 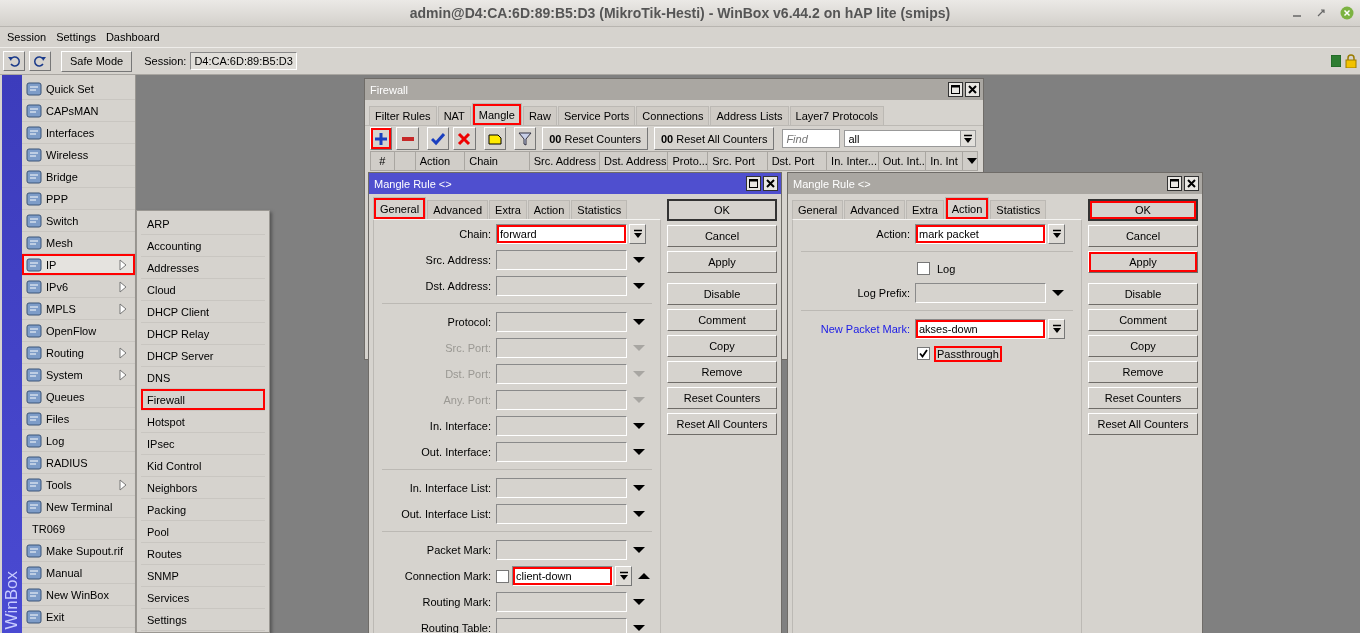 What do you see at coordinates (837, 115) in the screenshot?
I see `tab: Layer7 Protocols` at bounding box center [837, 115].